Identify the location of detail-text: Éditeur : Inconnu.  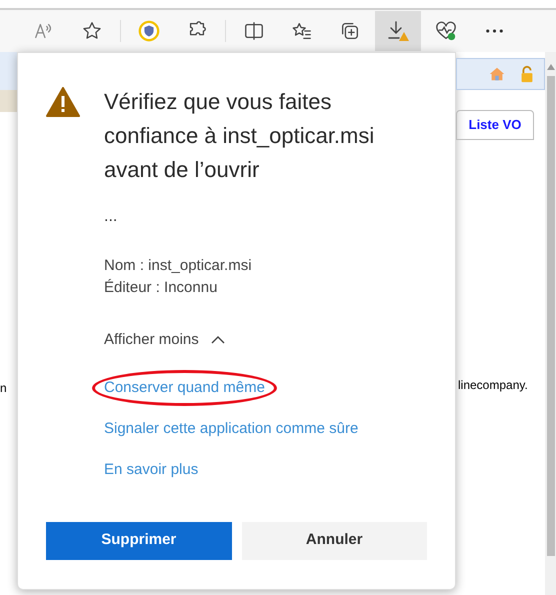
(161, 288).